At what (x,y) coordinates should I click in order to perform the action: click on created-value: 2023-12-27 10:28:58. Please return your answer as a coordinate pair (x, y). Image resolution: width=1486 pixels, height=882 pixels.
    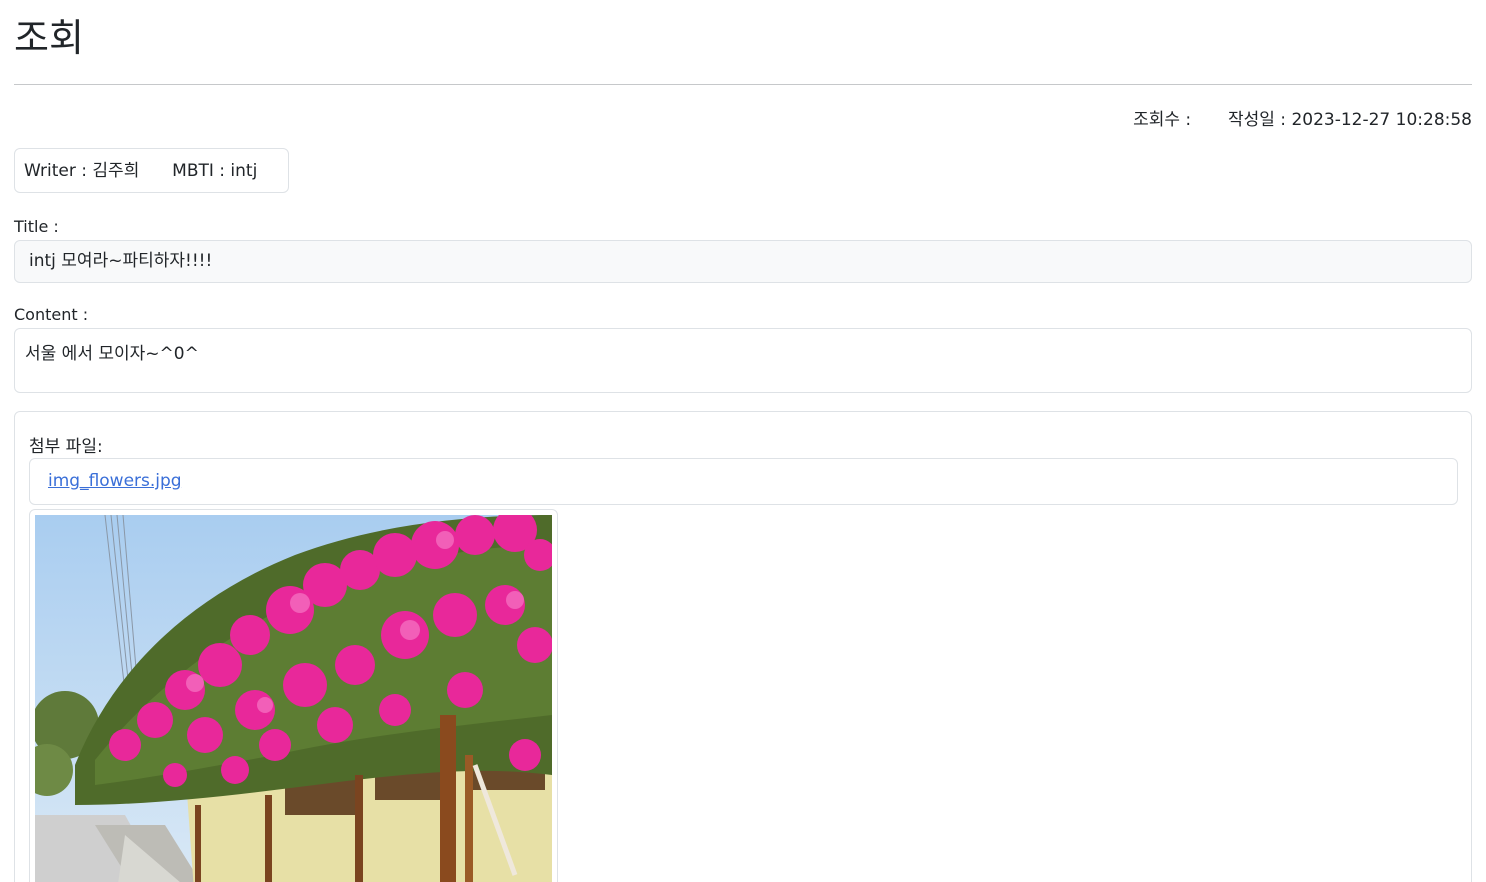
    Looking at the image, I should click on (1381, 120).